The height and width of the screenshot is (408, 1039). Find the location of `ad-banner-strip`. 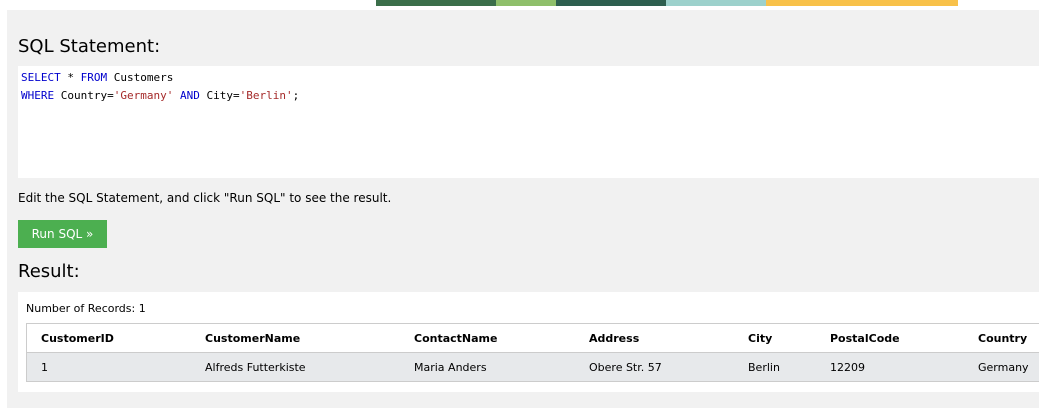

ad-banner-strip is located at coordinates (667, 3).